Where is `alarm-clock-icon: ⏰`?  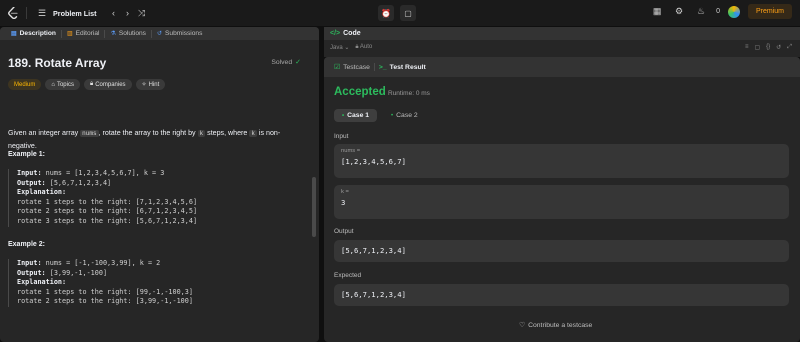
alarm-clock-icon: ⏰ is located at coordinates (386, 13).